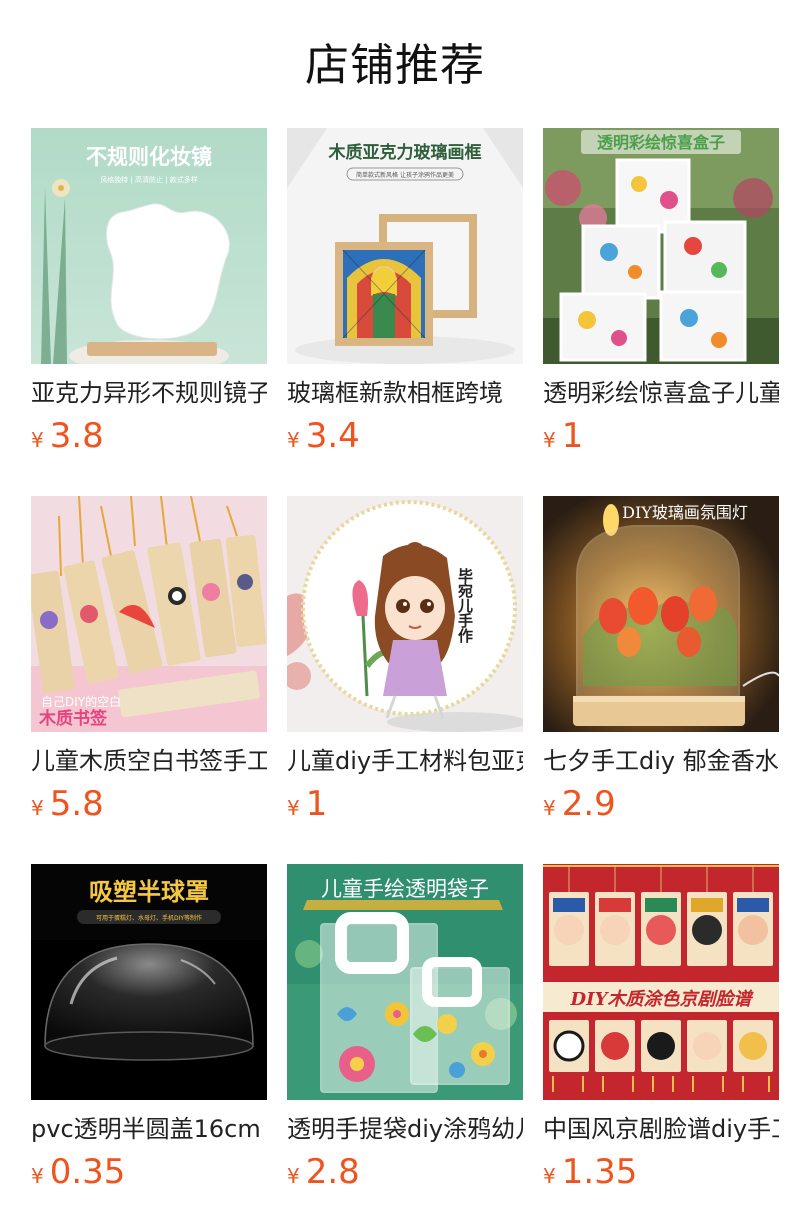 This screenshot has width=790, height=1232. Describe the element at coordinates (661, 393) in the screenshot. I see `product-title: 透明彩绘惊喜盒子儿童` at that location.